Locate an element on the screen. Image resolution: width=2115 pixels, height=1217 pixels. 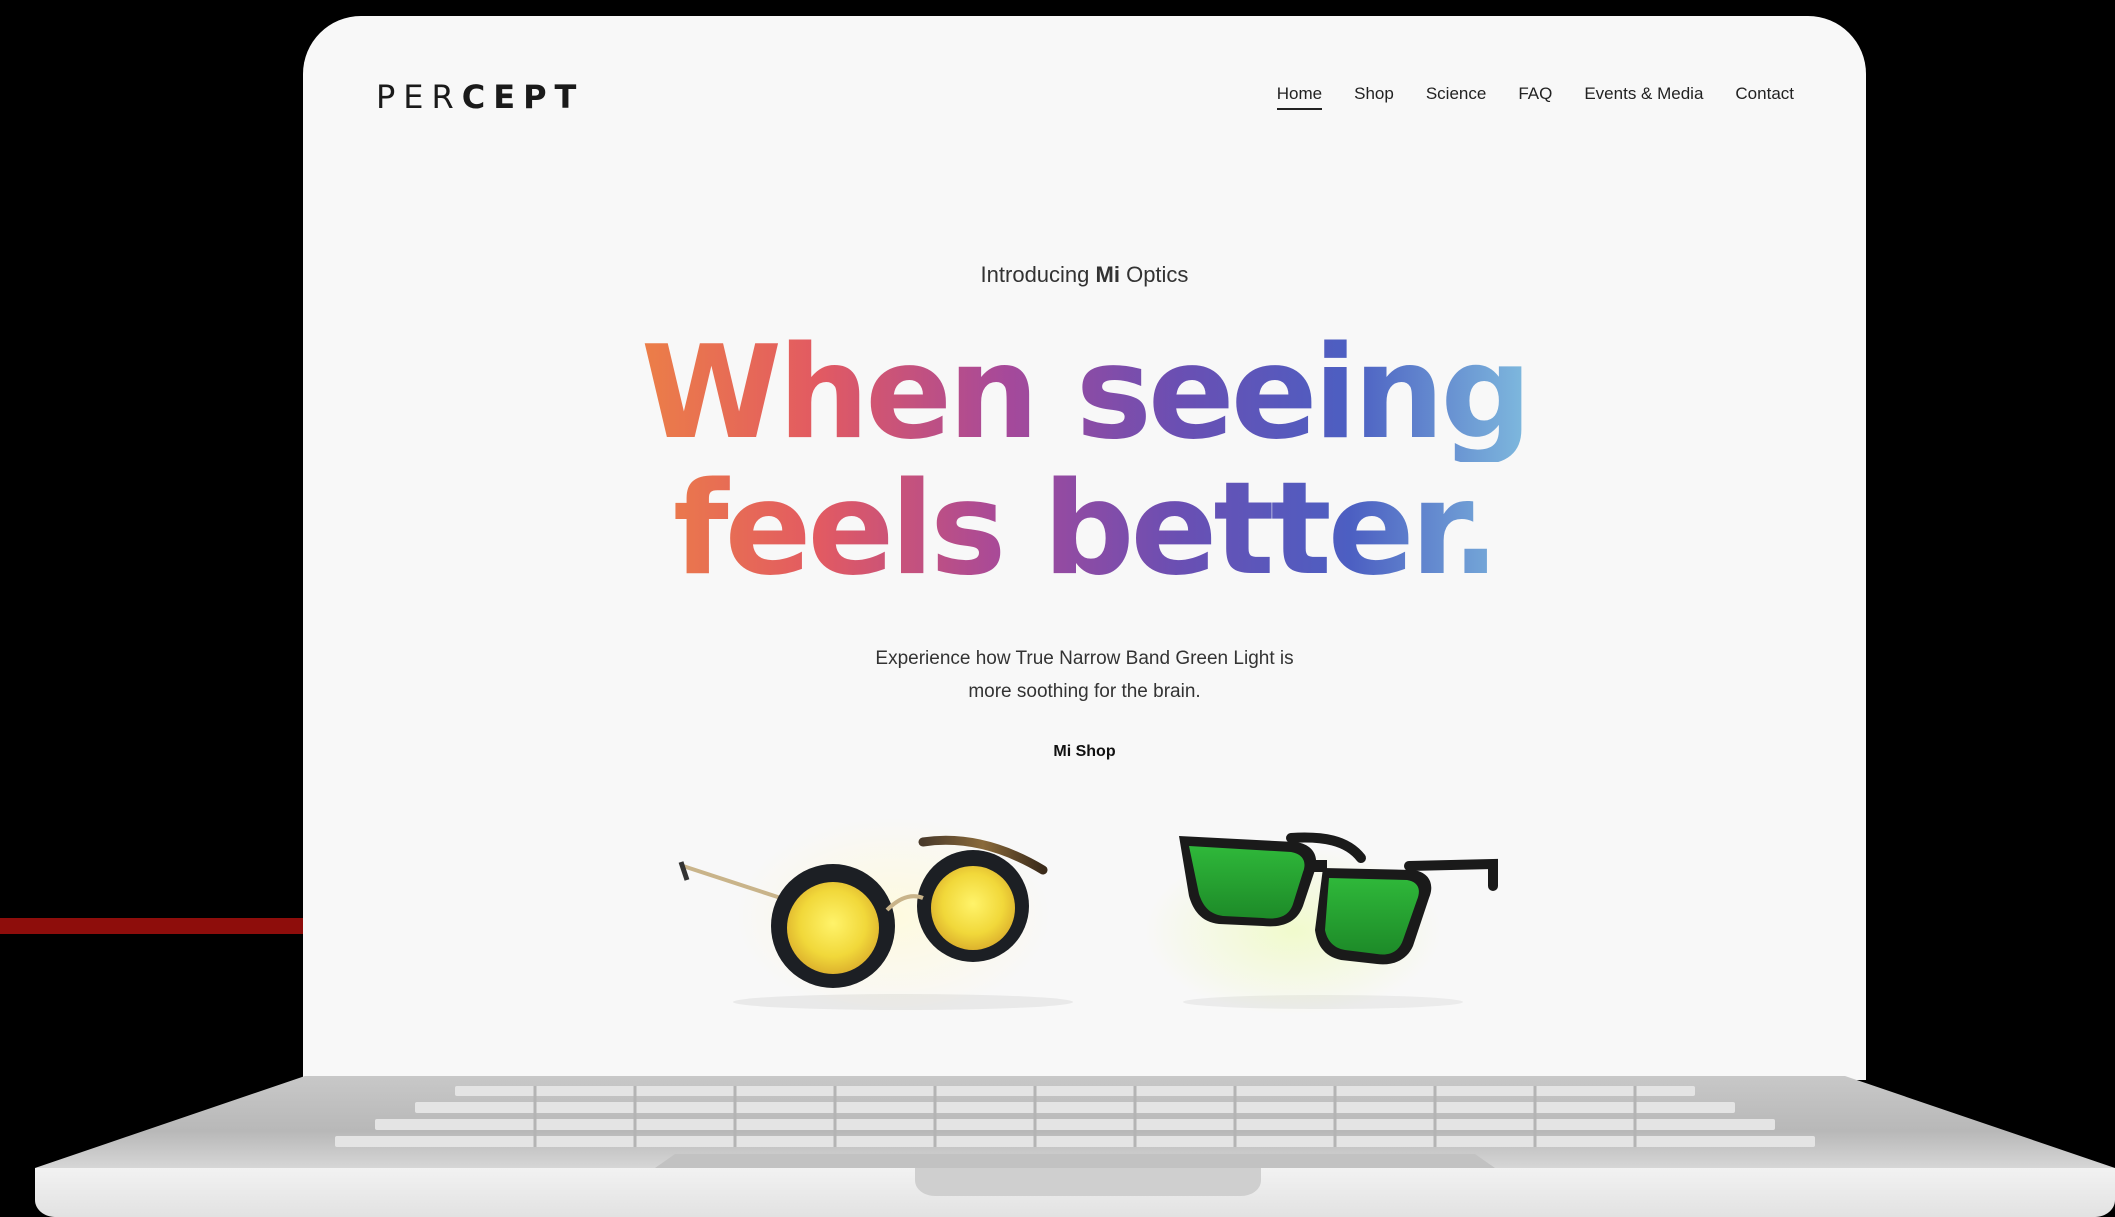
nav-science: Science is located at coordinates (1456, 97).